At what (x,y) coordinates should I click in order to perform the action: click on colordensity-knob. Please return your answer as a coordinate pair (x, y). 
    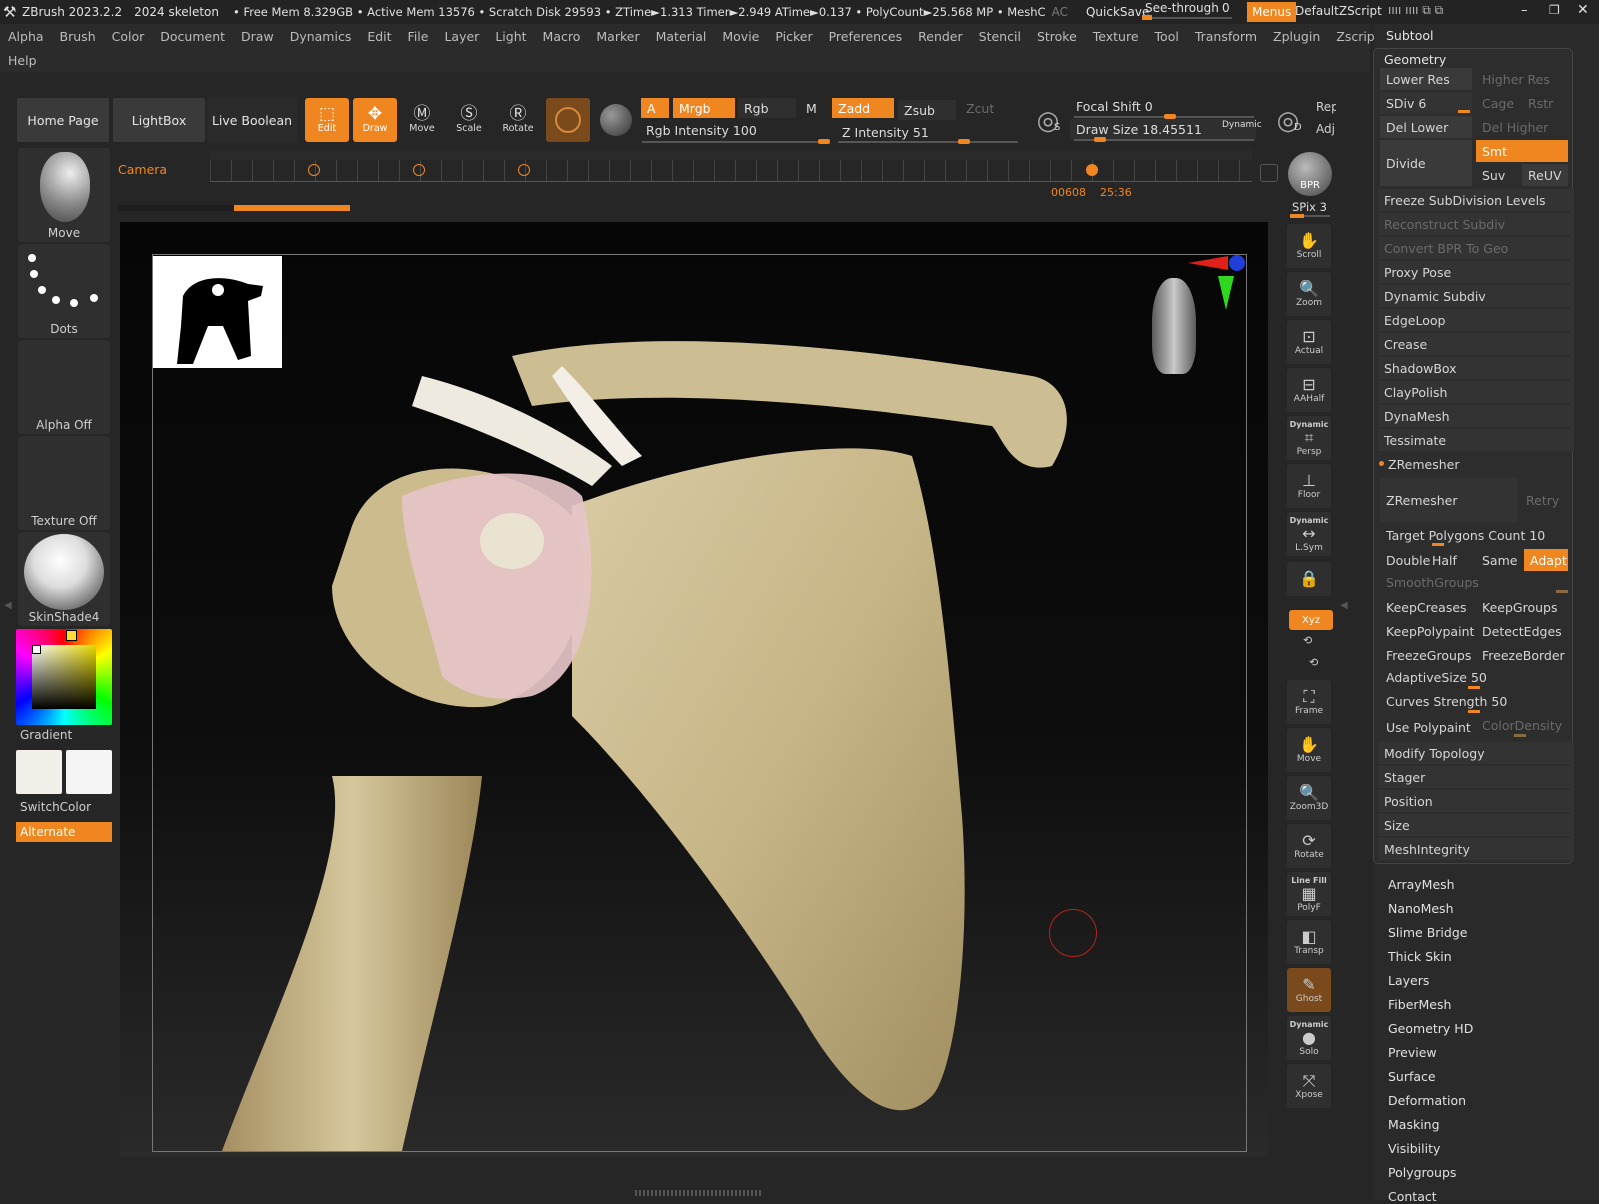
    Looking at the image, I should click on (1520, 735).